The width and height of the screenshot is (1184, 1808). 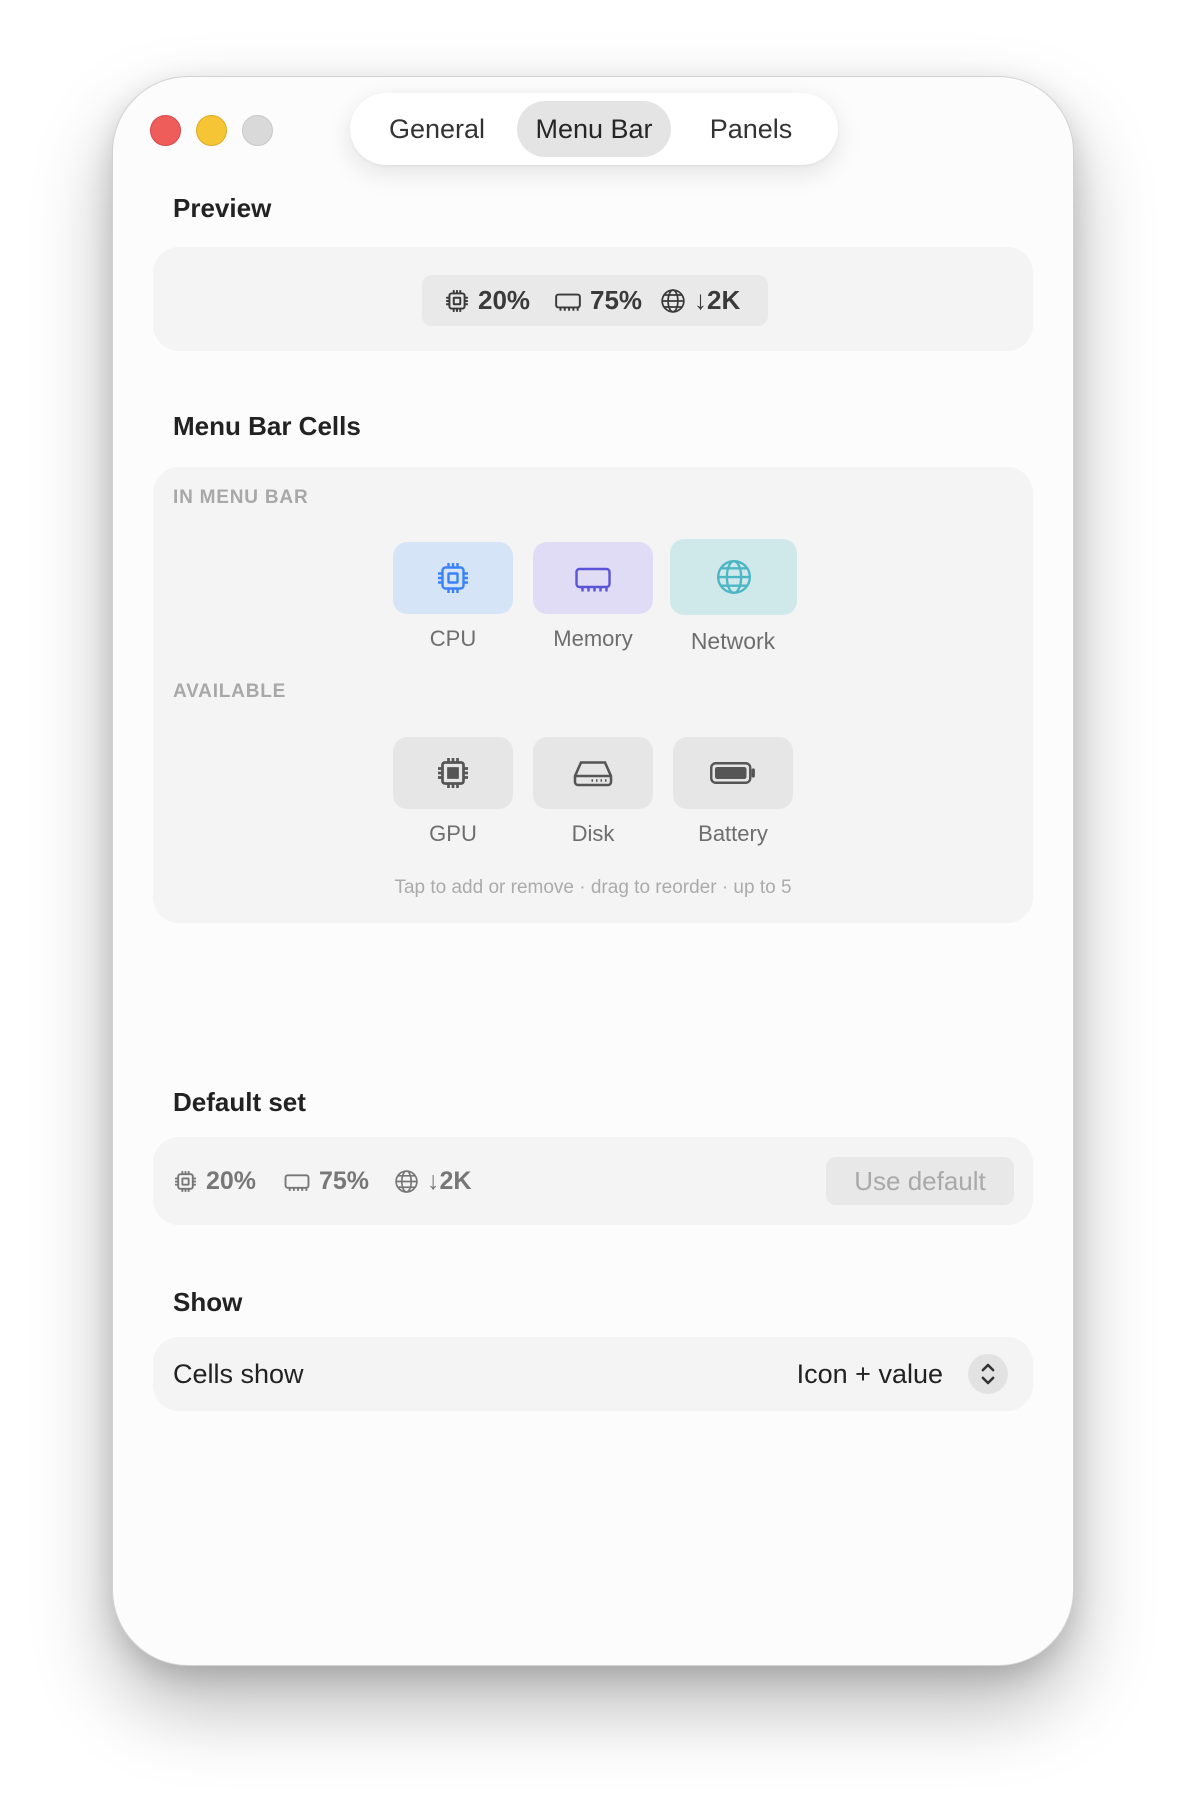 I want to click on show-heading: Show, so click(x=208, y=1302).